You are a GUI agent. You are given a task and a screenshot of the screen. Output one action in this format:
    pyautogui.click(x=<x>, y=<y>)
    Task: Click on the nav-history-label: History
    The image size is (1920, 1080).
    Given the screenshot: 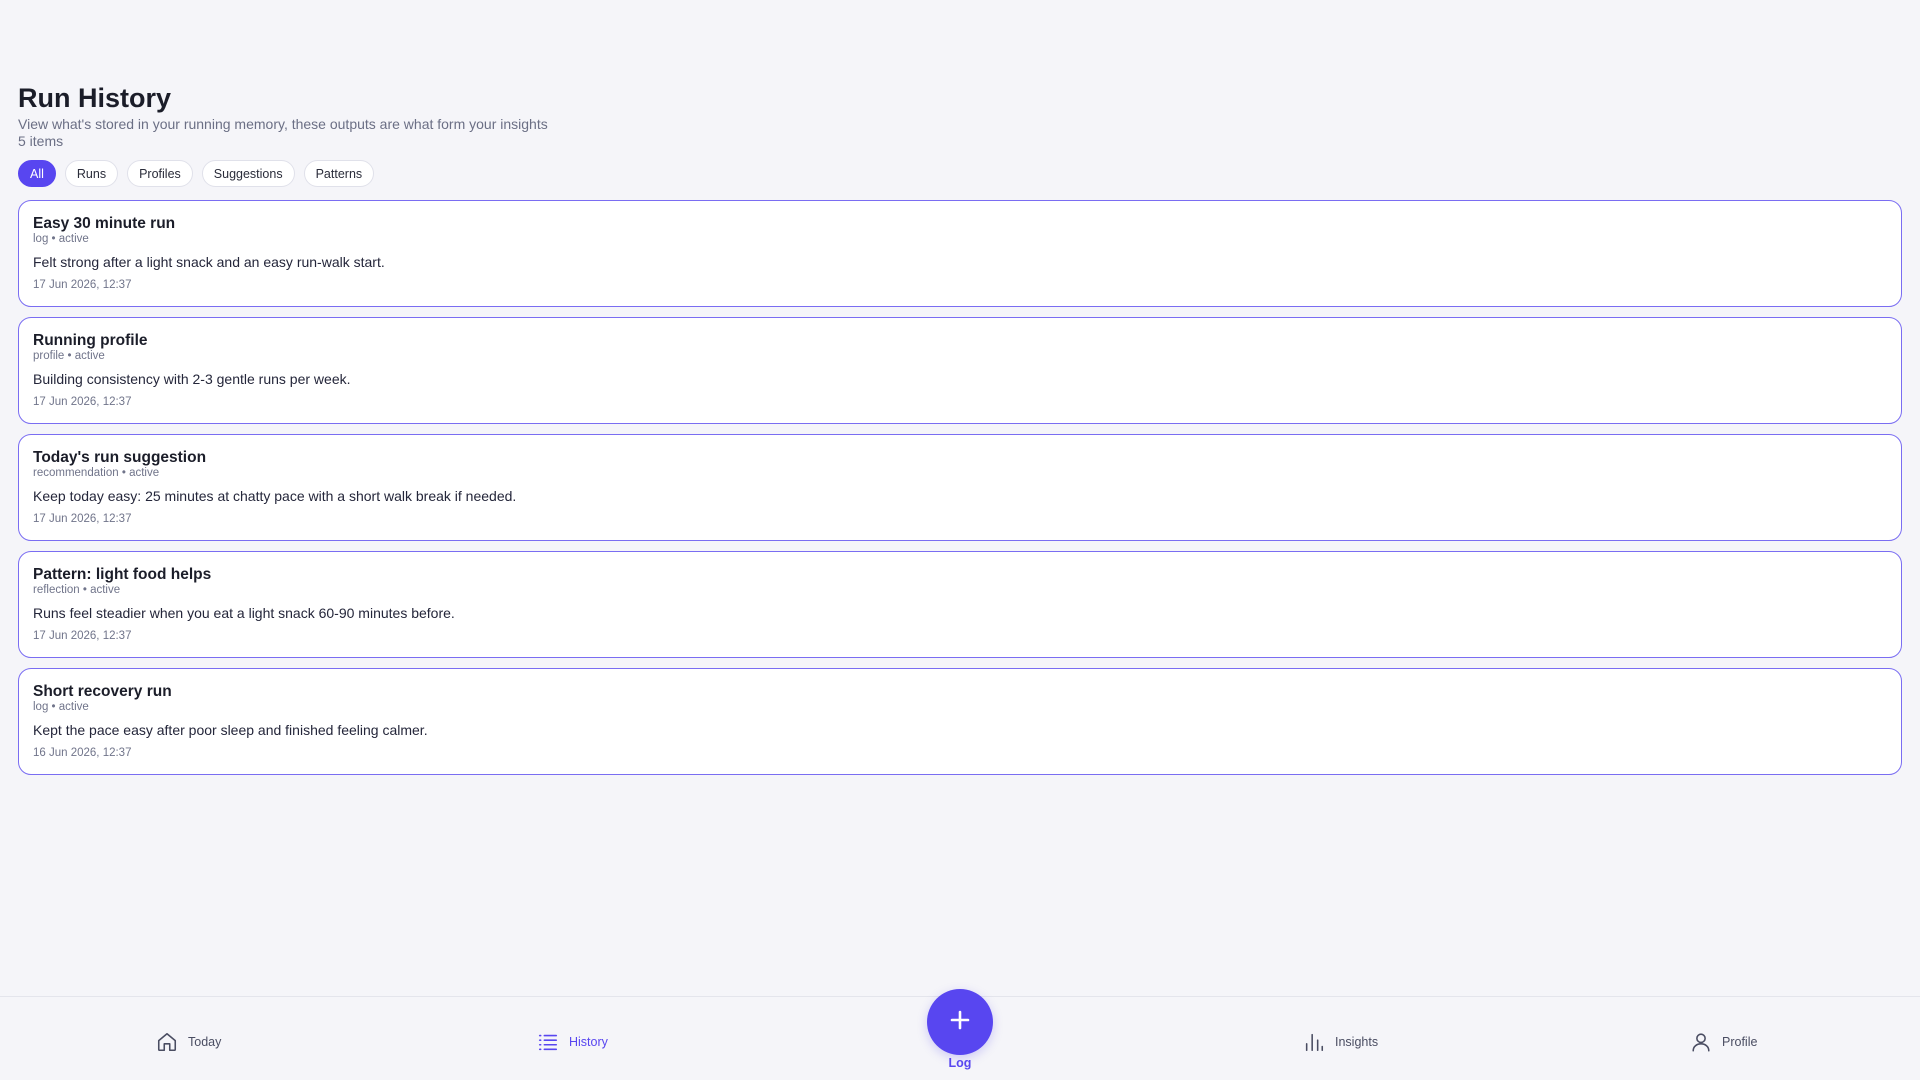 What is the action you would take?
    pyautogui.click(x=588, y=1042)
    